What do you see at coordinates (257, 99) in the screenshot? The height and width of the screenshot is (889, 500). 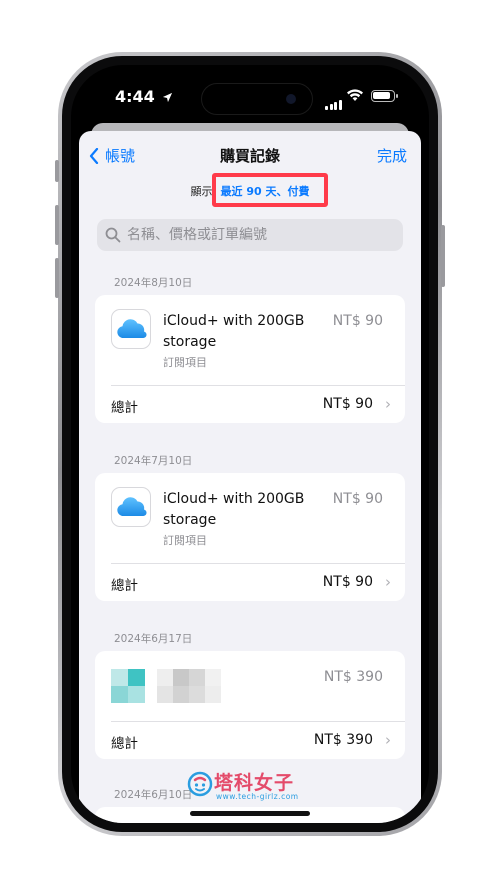 I see `dynamic-island` at bounding box center [257, 99].